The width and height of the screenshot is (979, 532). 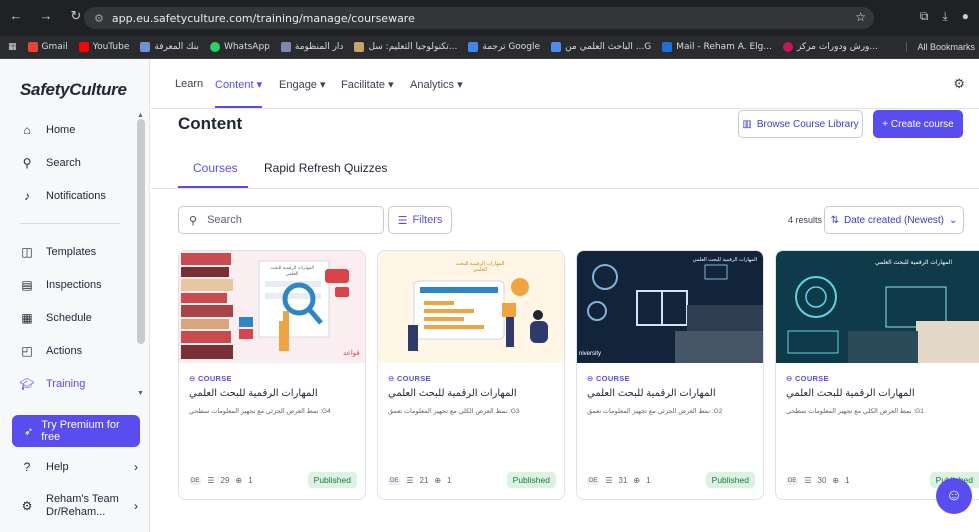 What do you see at coordinates (193, 220) in the screenshot?
I see `search-icon: ⚲` at bounding box center [193, 220].